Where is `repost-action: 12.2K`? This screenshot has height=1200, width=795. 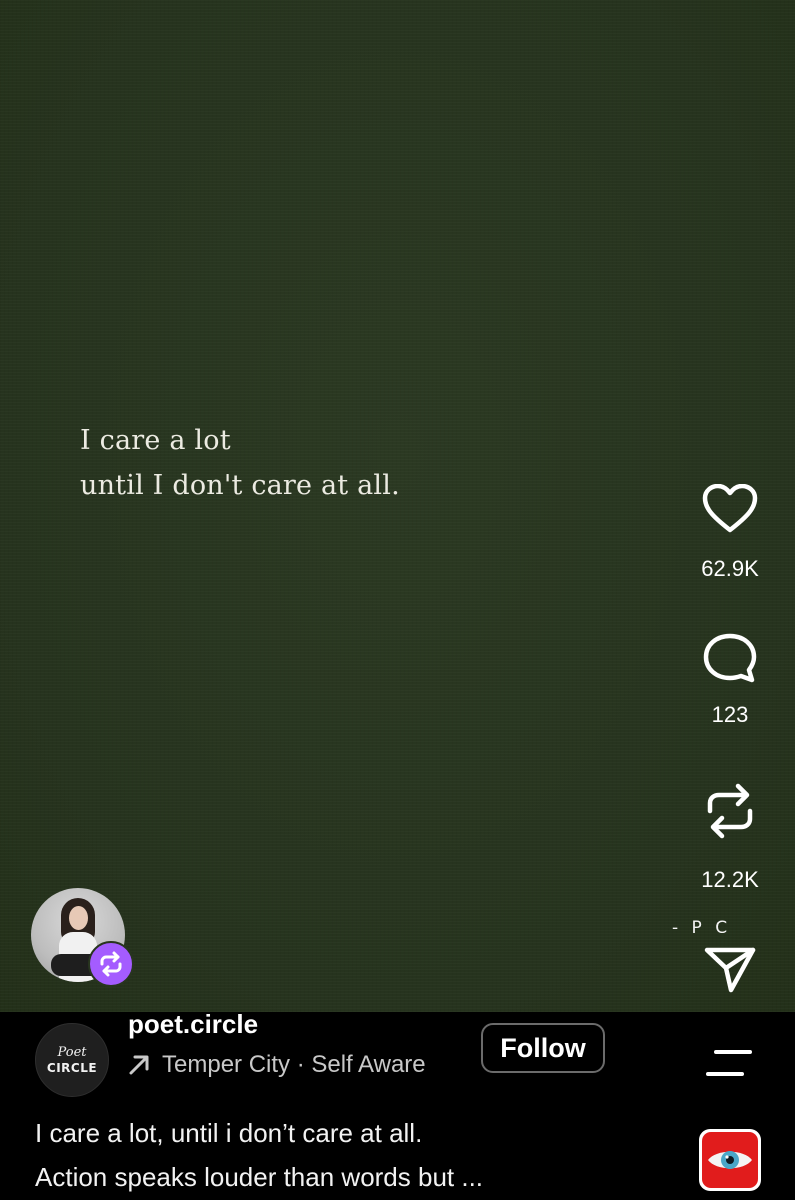
repost-action: 12.2K is located at coordinates (730, 837).